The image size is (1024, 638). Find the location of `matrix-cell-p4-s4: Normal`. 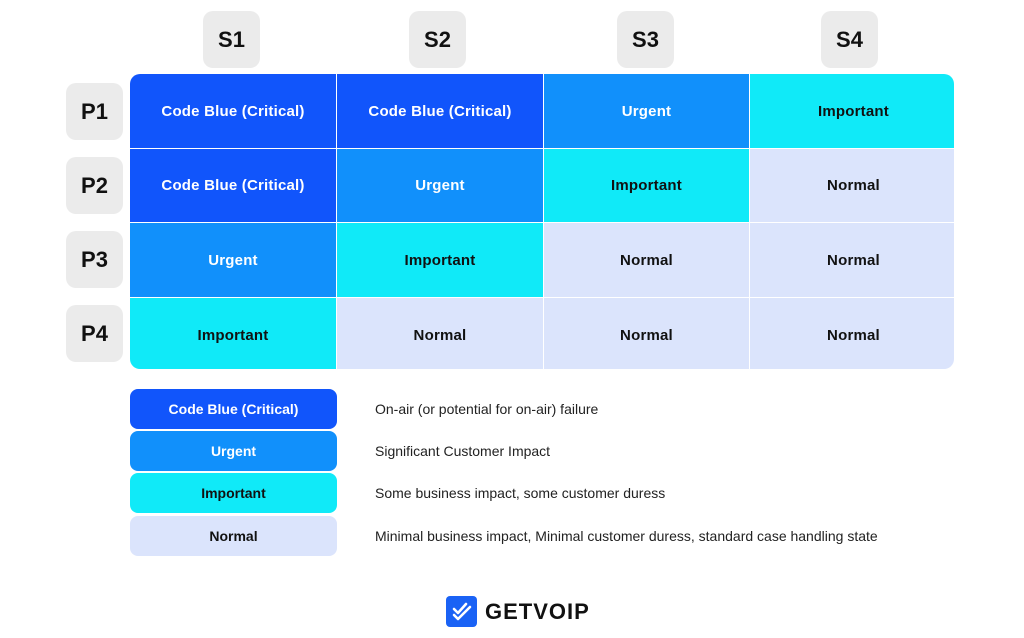

matrix-cell-p4-s4: Normal is located at coordinates (852, 333).